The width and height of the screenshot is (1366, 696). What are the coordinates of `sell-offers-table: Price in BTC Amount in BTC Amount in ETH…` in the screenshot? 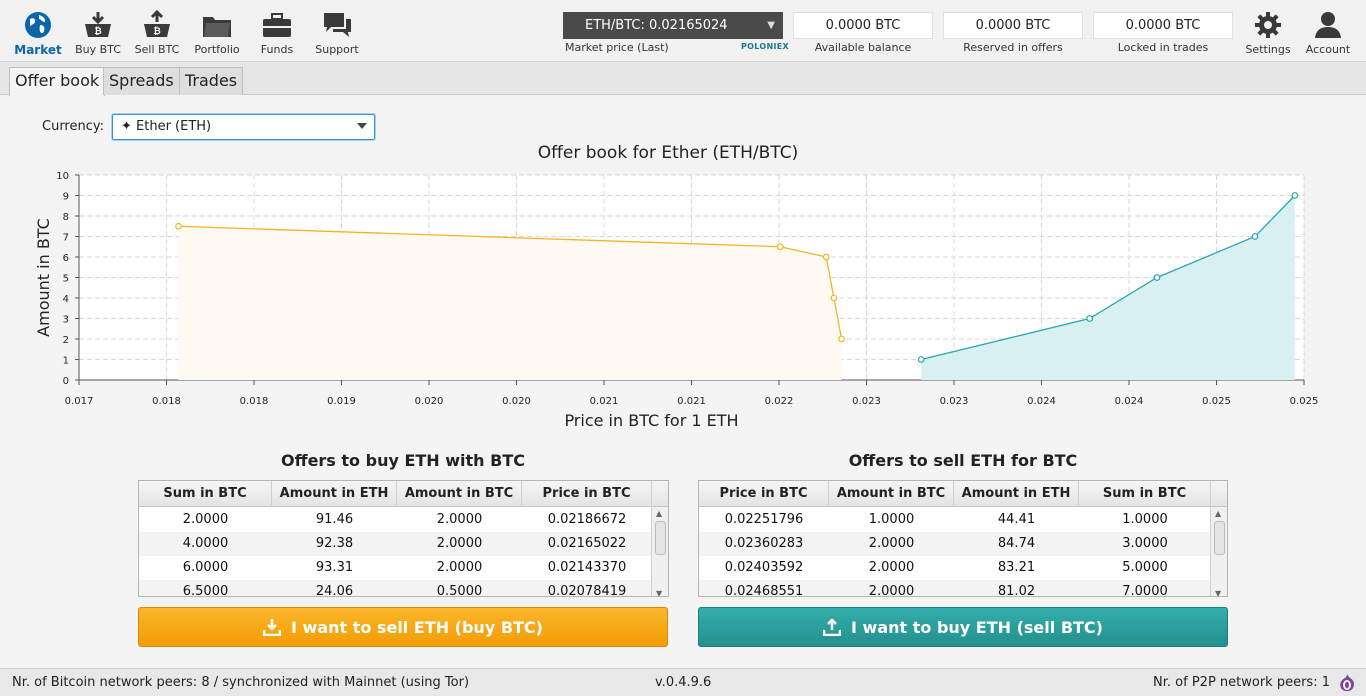 It's located at (963, 538).